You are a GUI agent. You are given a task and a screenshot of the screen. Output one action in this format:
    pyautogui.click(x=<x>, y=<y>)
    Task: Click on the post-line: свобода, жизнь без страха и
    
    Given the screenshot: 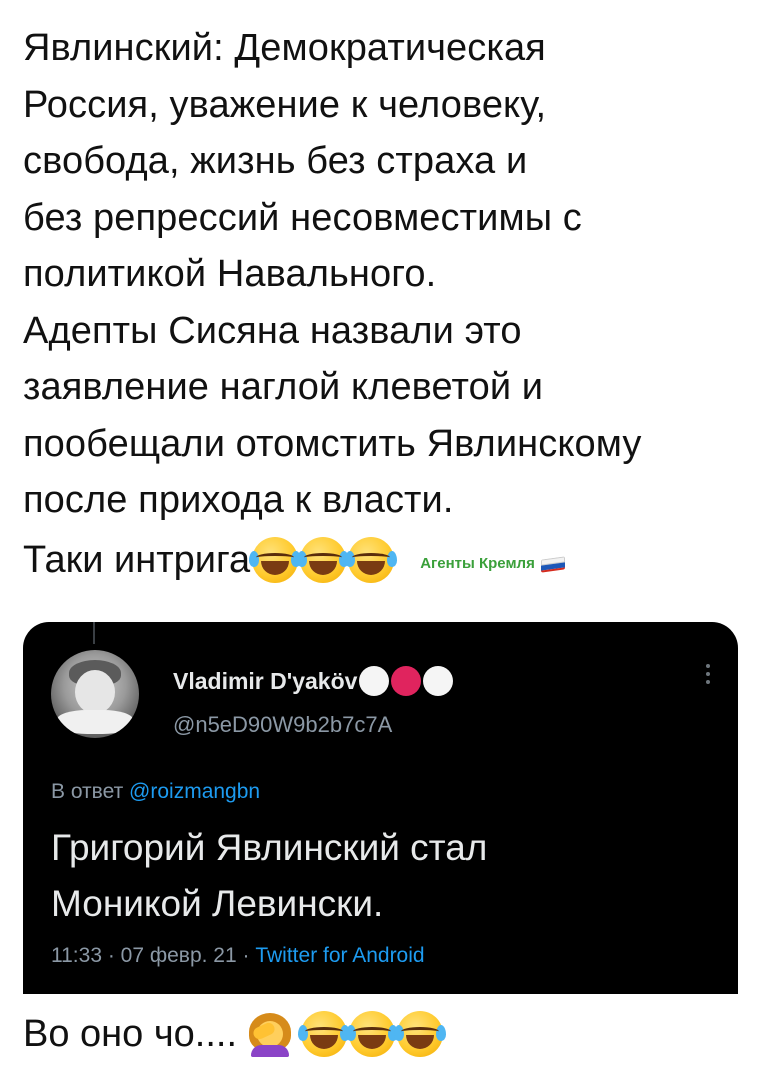 What is the action you would take?
    pyautogui.click(x=275, y=161)
    